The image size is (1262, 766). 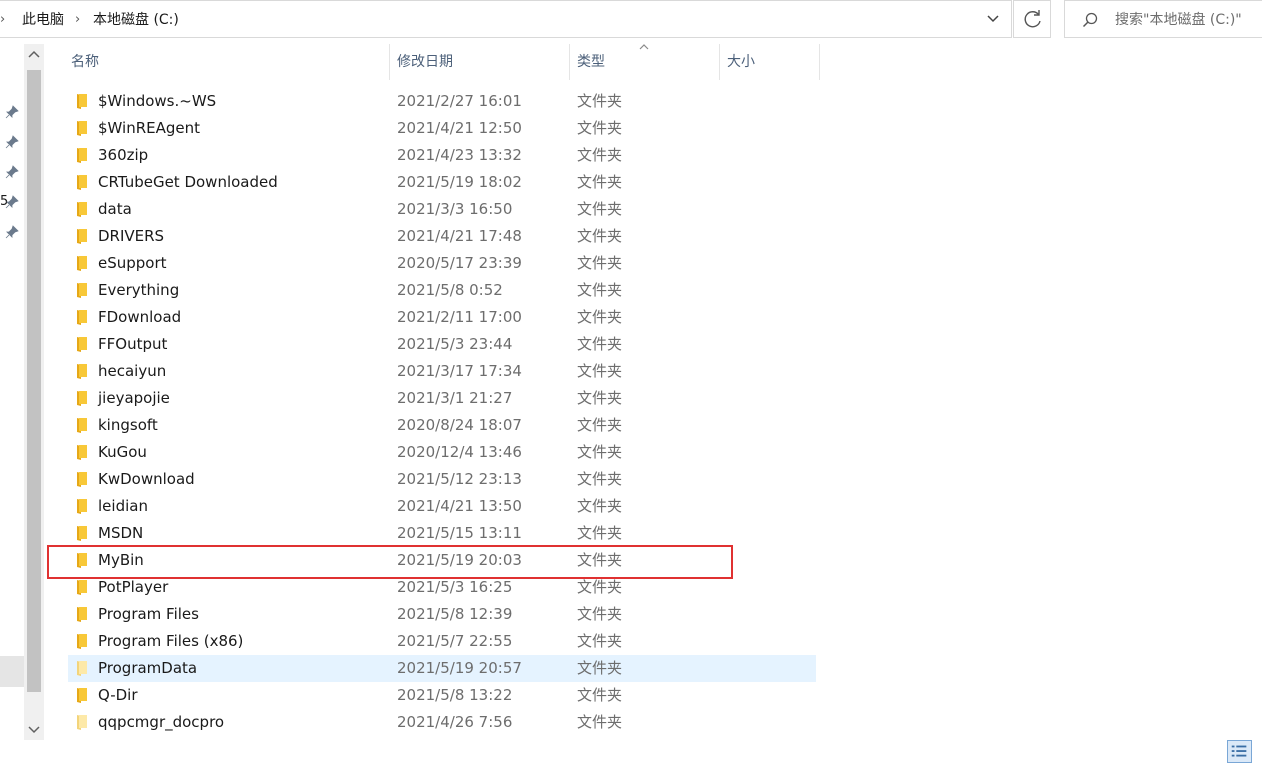 I want to click on details-view-button, so click(x=1239, y=751).